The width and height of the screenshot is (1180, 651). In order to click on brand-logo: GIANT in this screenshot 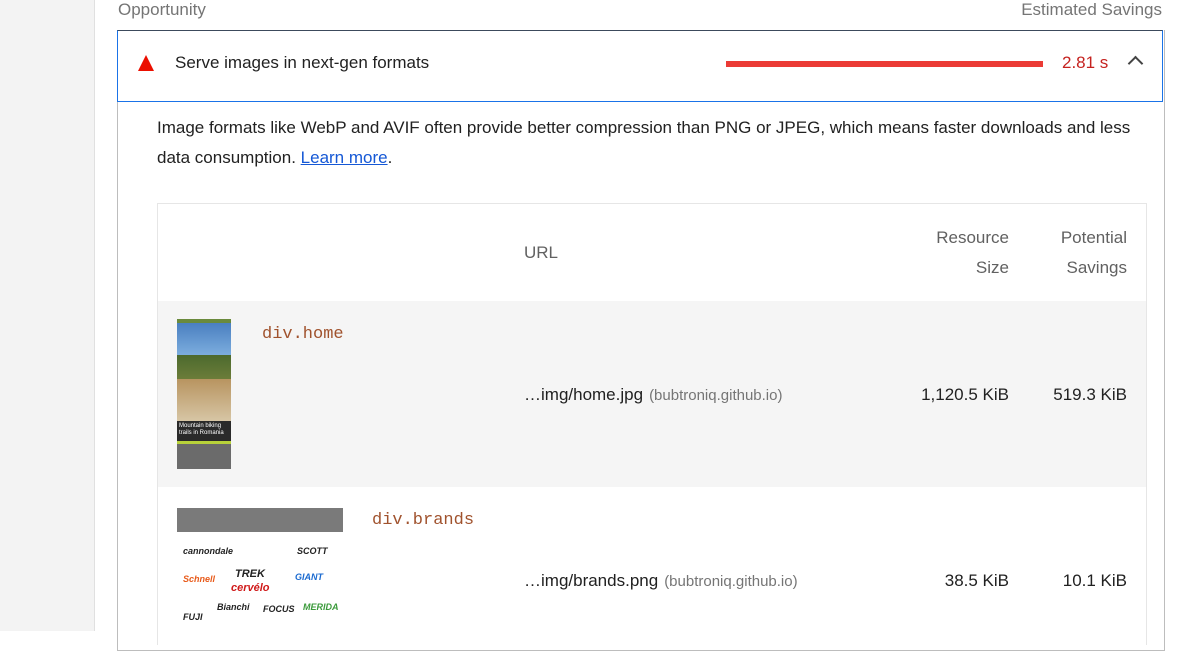, I will do `click(309, 577)`.